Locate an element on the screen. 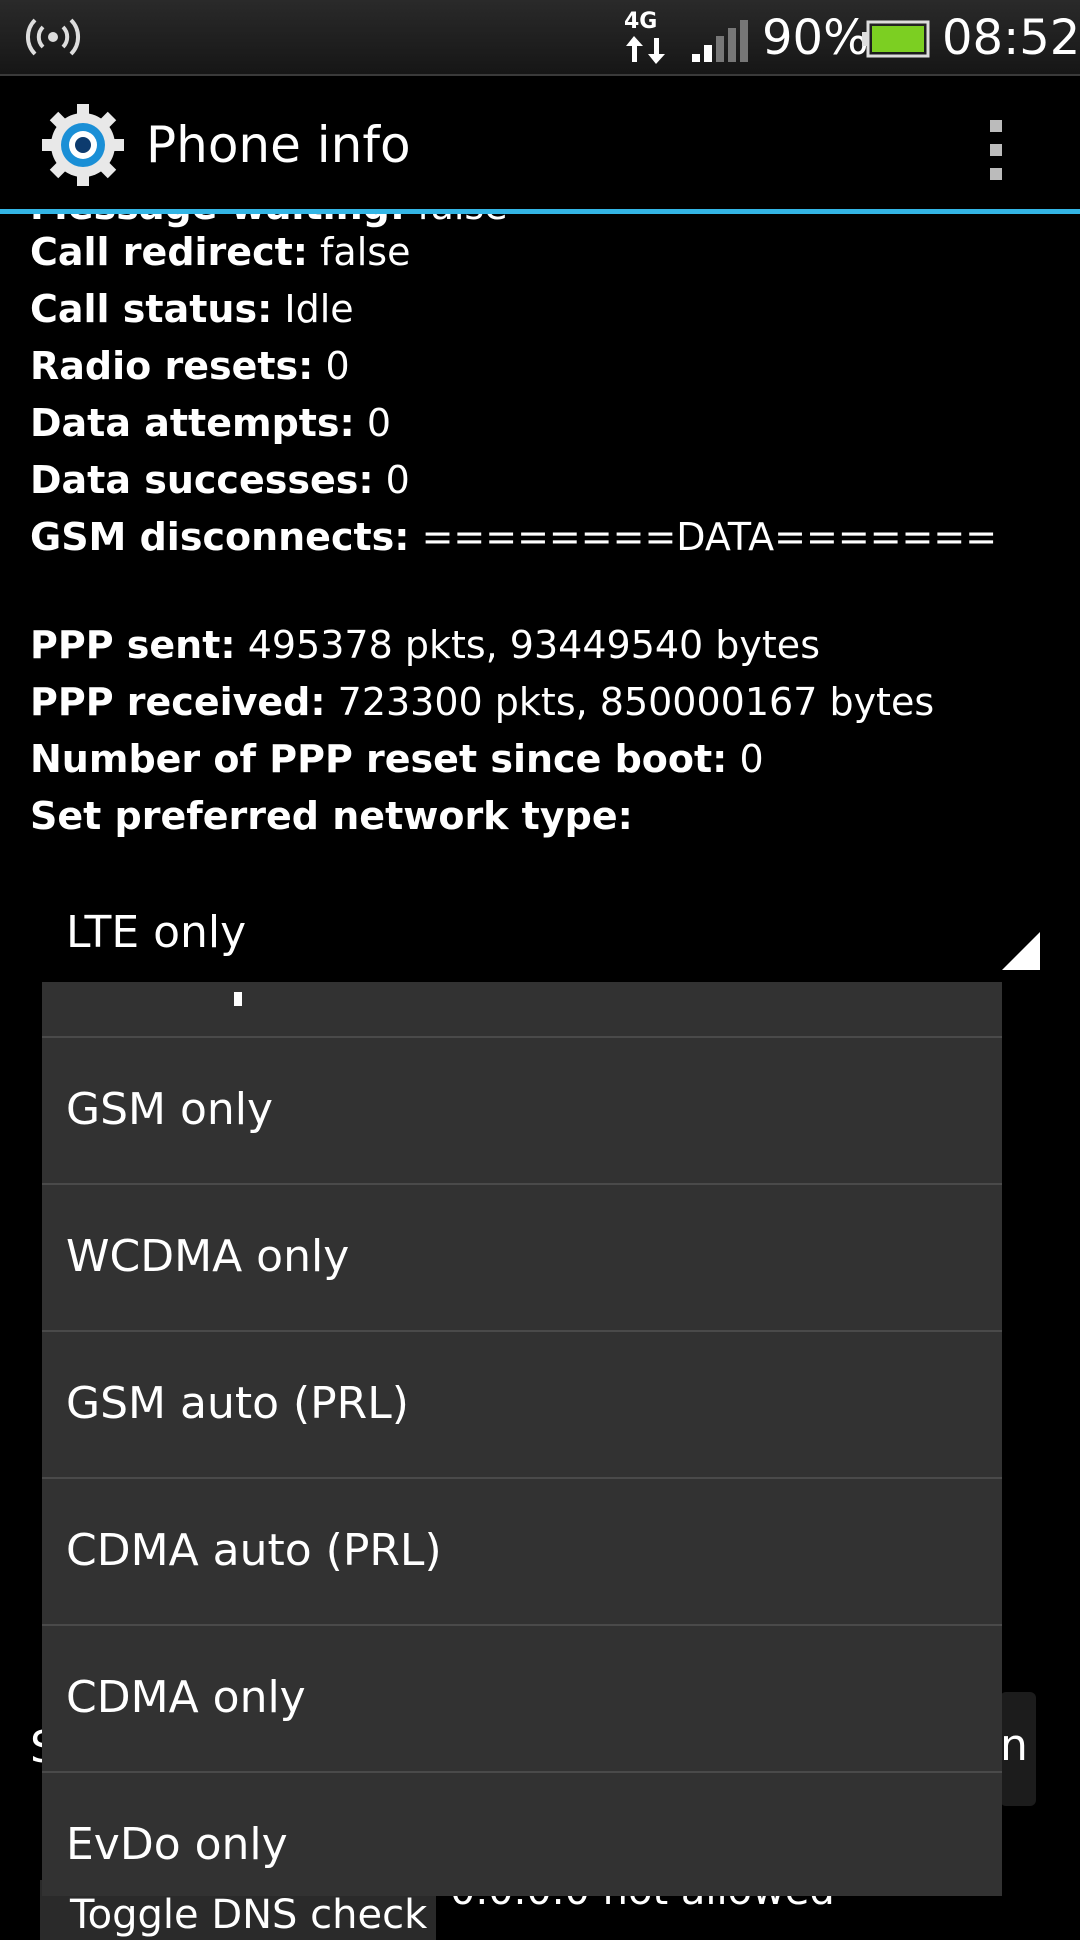 Image resolution: width=1080 pixels, height=1940 pixels. spinner-corner-arrow-icon is located at coordinates (1021, 951).